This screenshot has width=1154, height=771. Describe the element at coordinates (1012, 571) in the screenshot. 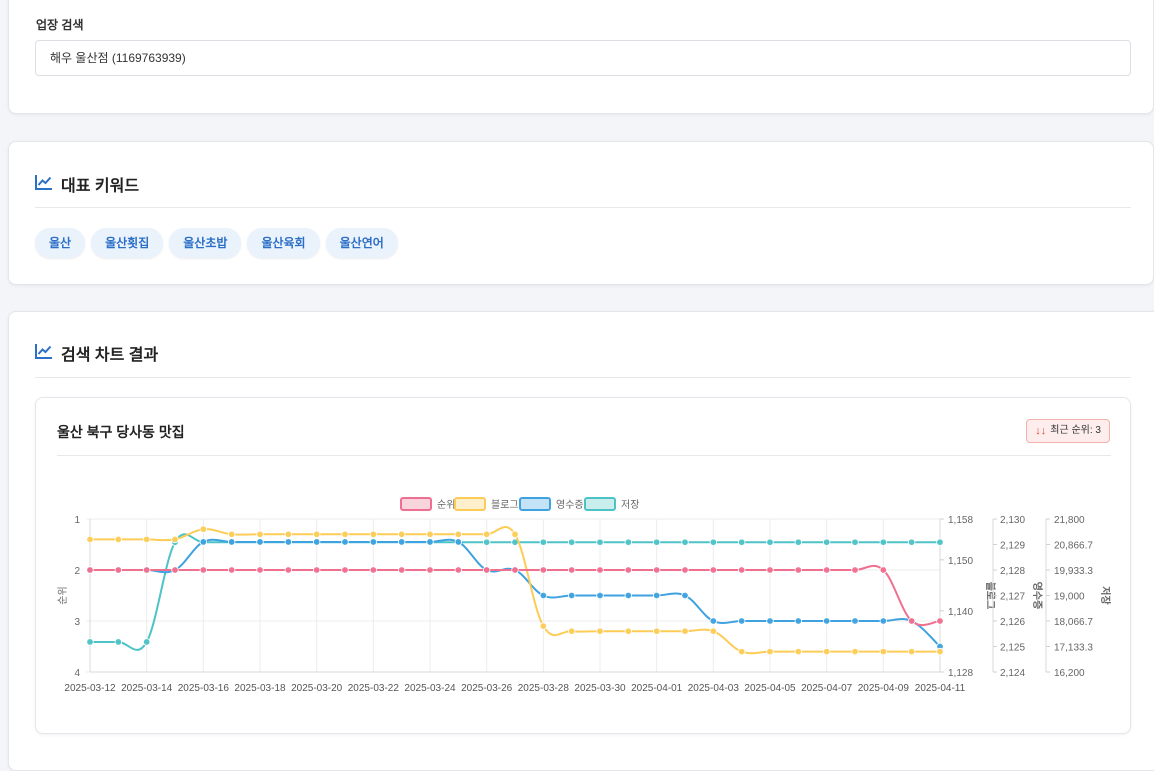

I see `y-tick-label: 2,128` at that location.